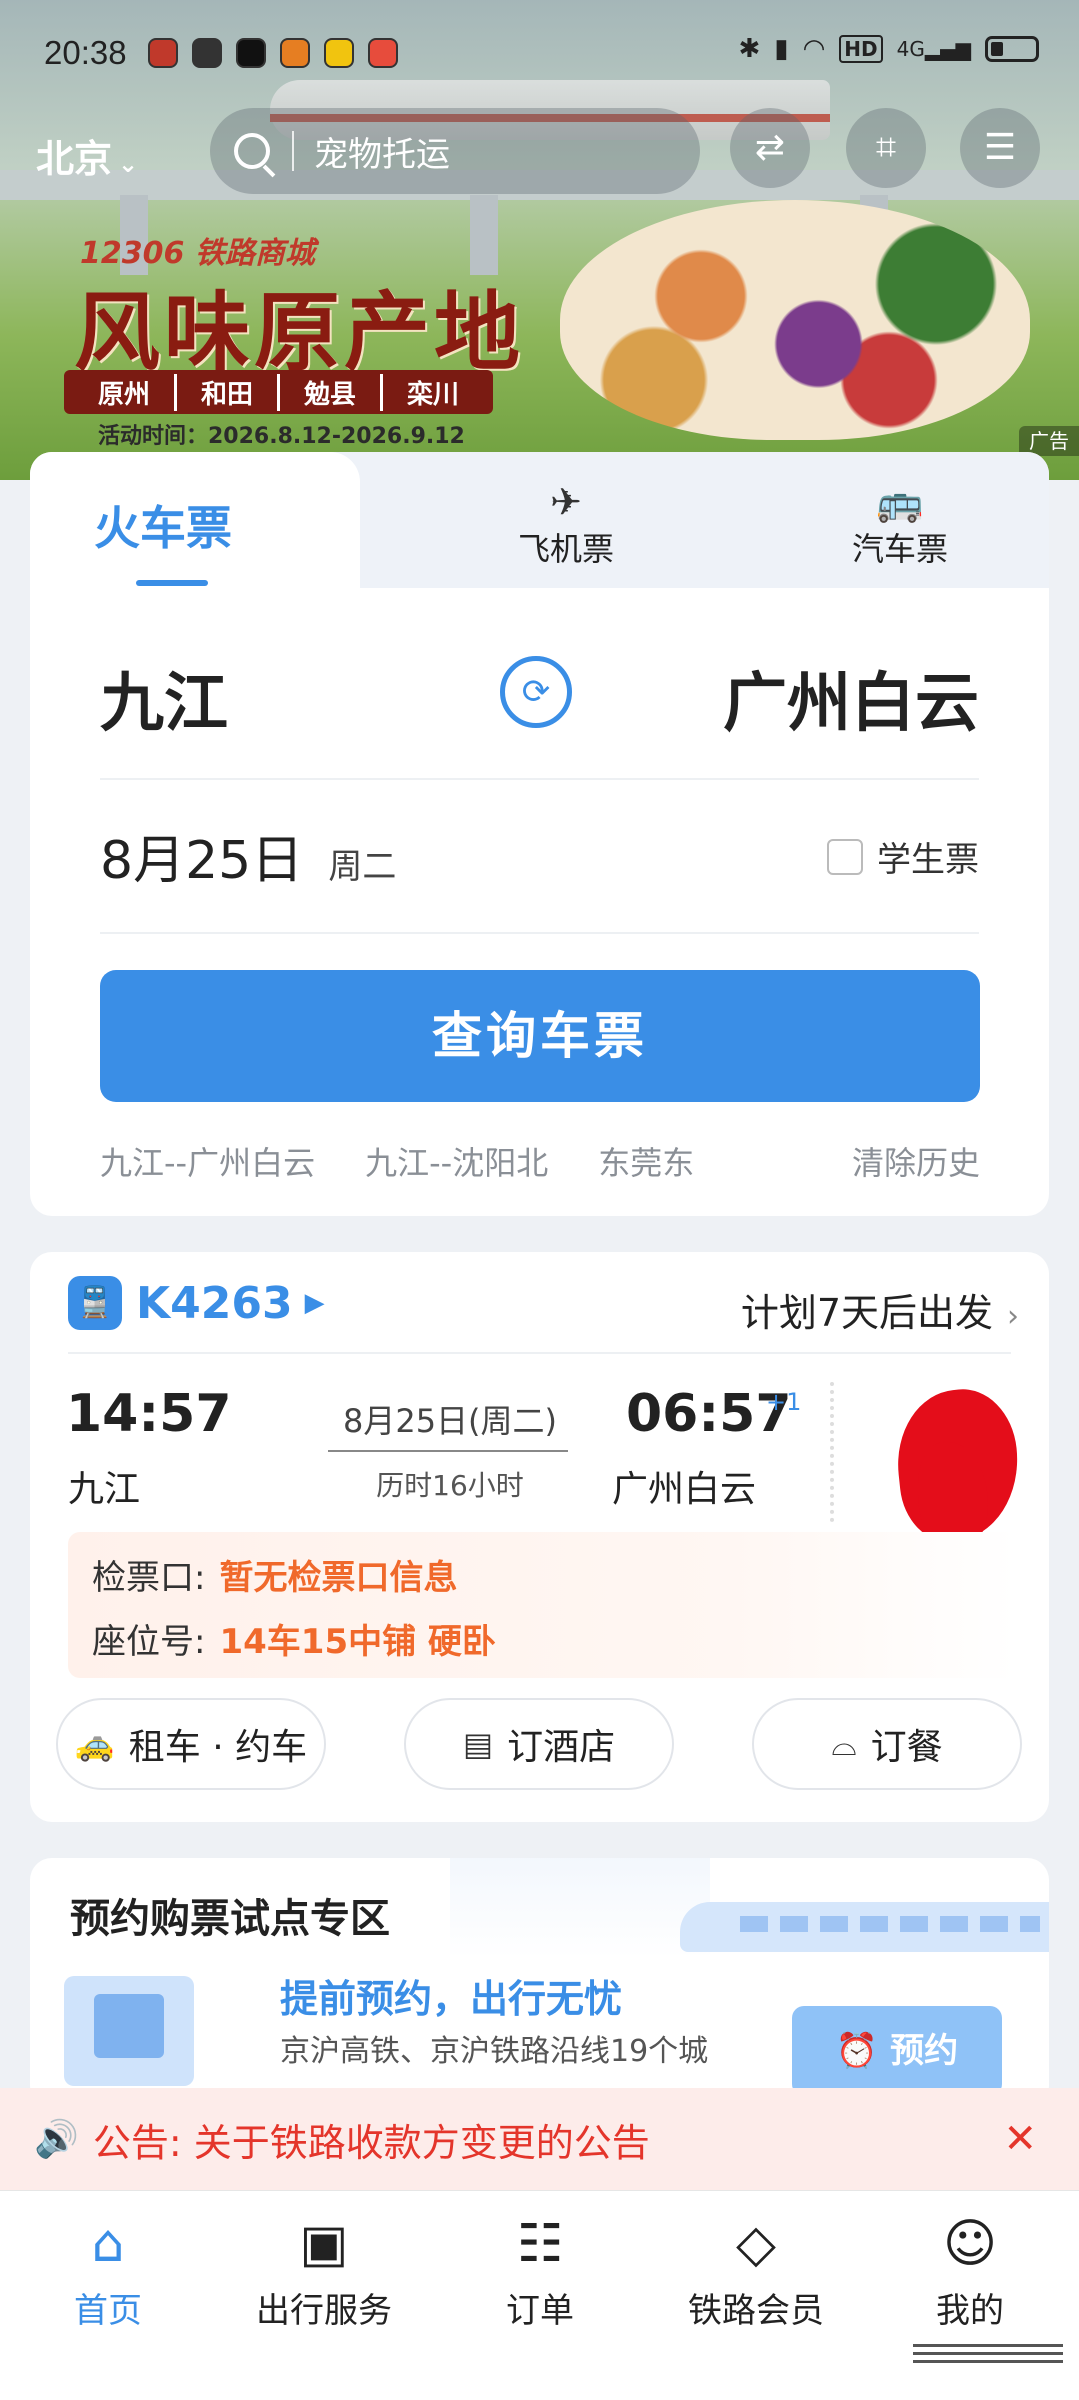 The width and height of the screenshot is (1079, 2400). Describe the element at coordinates (95, 1303) in the screenshot. I see `train-icon: 🚆` at that location.